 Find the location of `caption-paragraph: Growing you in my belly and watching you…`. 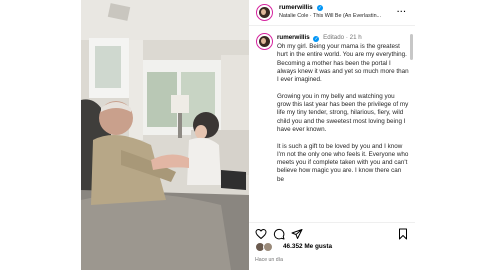

caption-paragraph: Growing you in my belly and watching you… is located at coordinates (343, 112).